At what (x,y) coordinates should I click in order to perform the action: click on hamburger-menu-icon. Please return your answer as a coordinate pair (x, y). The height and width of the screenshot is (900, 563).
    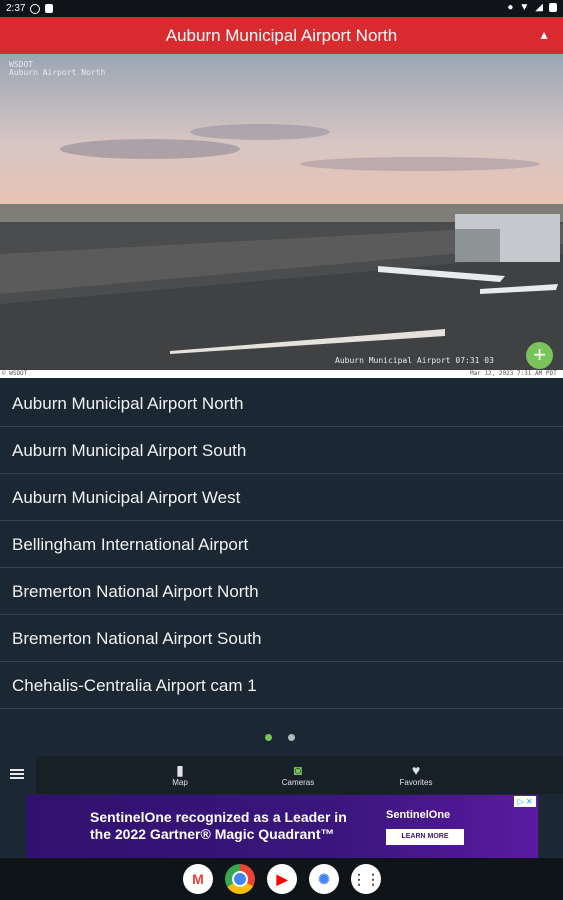
    Looking at the image, I should click on (17, 775).